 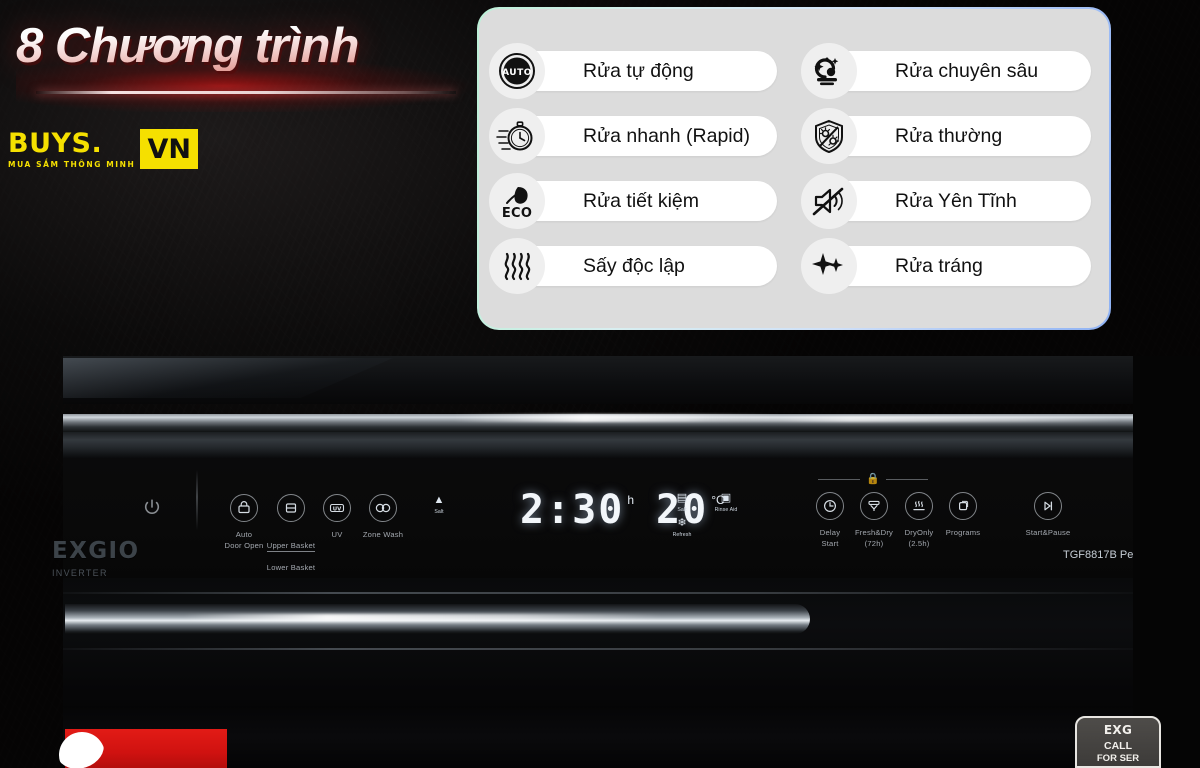 What do you see at coordinates (682, 535) in the screenshot?
I see `indicator-refresh-label: Refresh` at bounding box center [682, 535].